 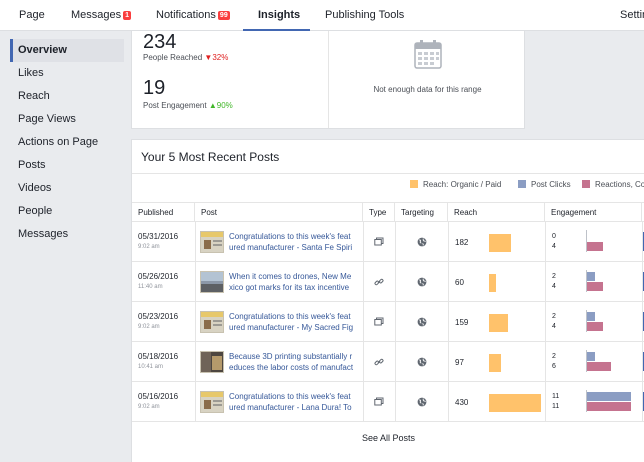 I want to click on calendar-icon, so click(x=428, y=54).